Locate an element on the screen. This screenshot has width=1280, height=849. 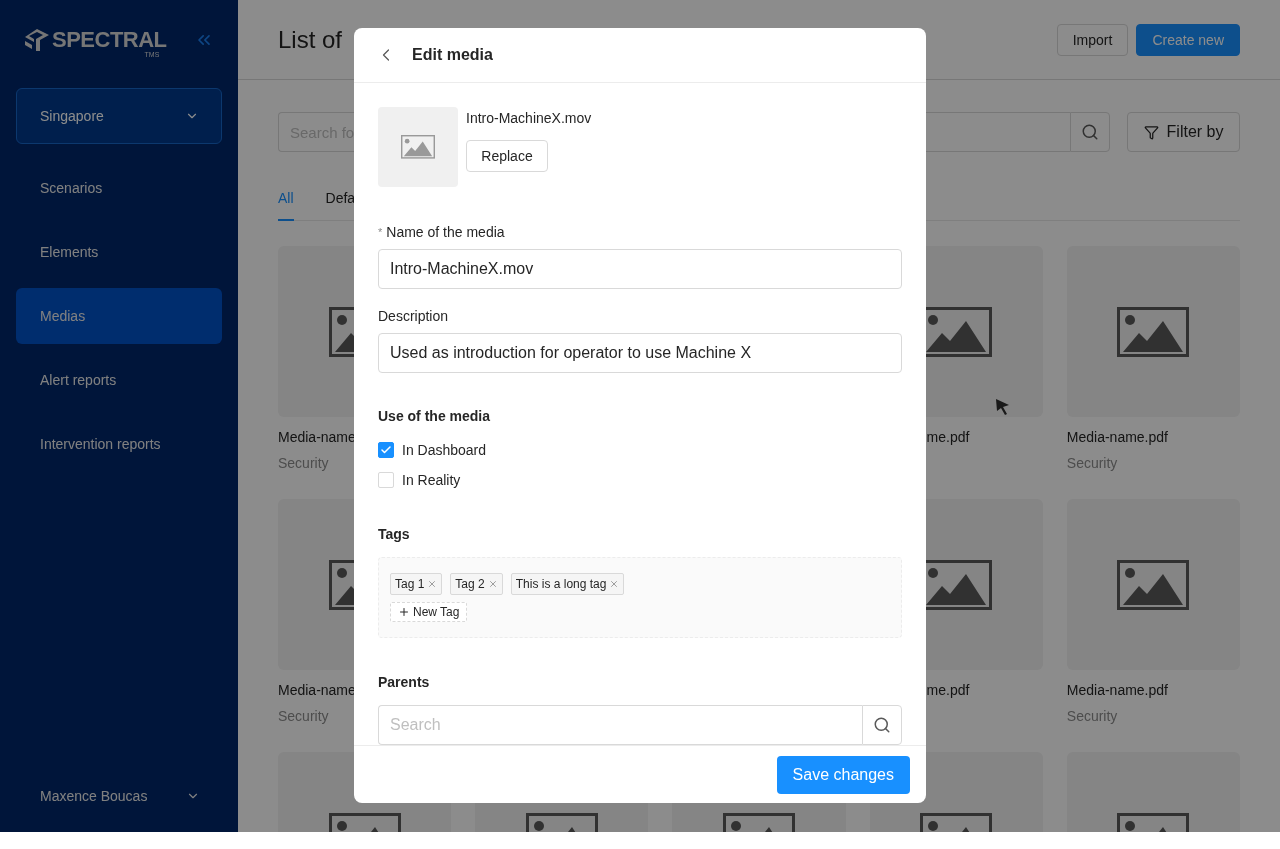
checkbox is located at coordinates (386, 450).